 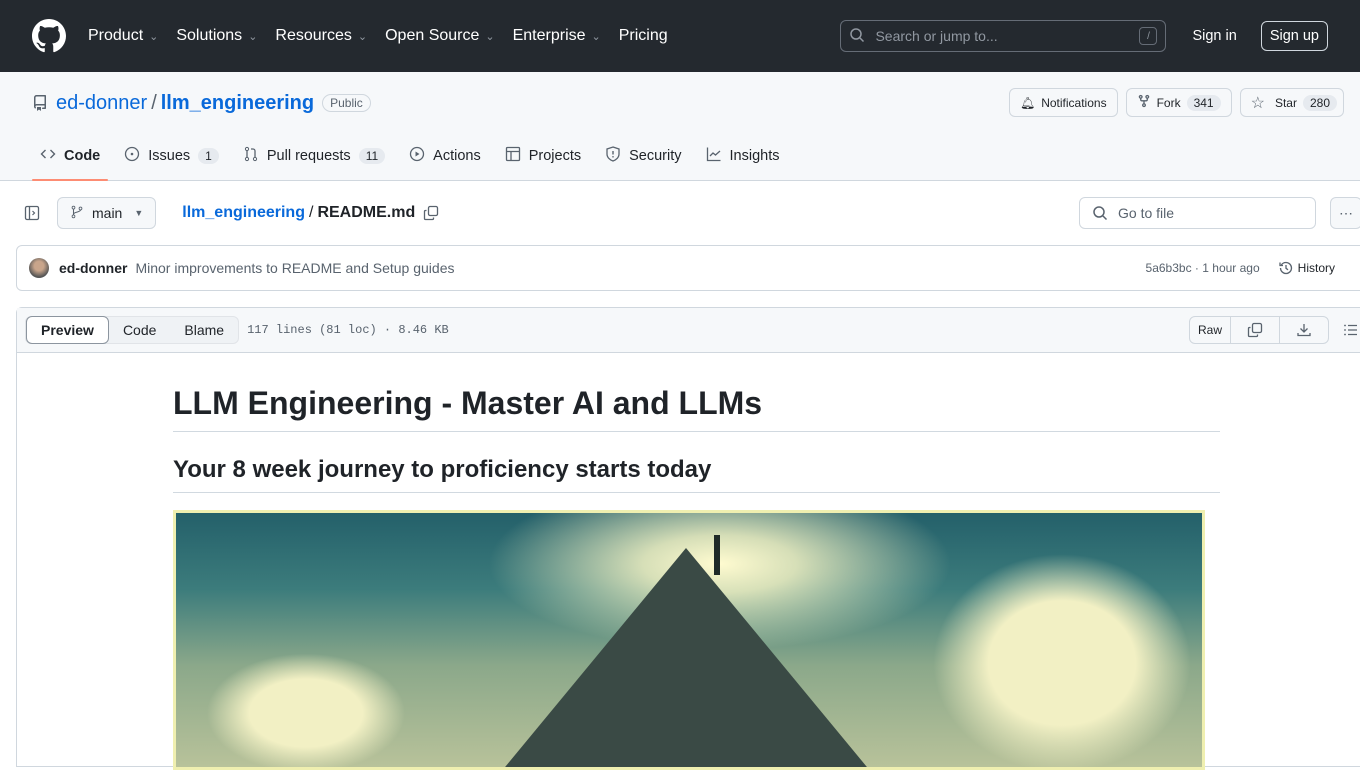 I want to click on branch-name: main, so click(x=107, y=213).